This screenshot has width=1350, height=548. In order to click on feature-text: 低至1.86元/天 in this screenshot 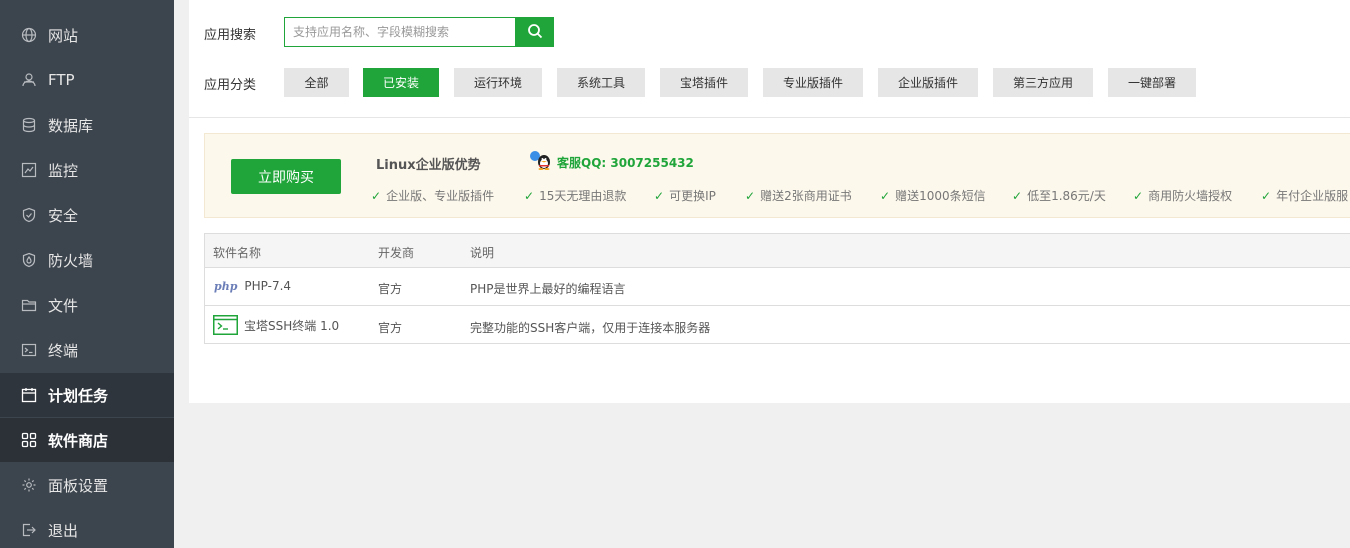, I will do `click(1066, 196)`.